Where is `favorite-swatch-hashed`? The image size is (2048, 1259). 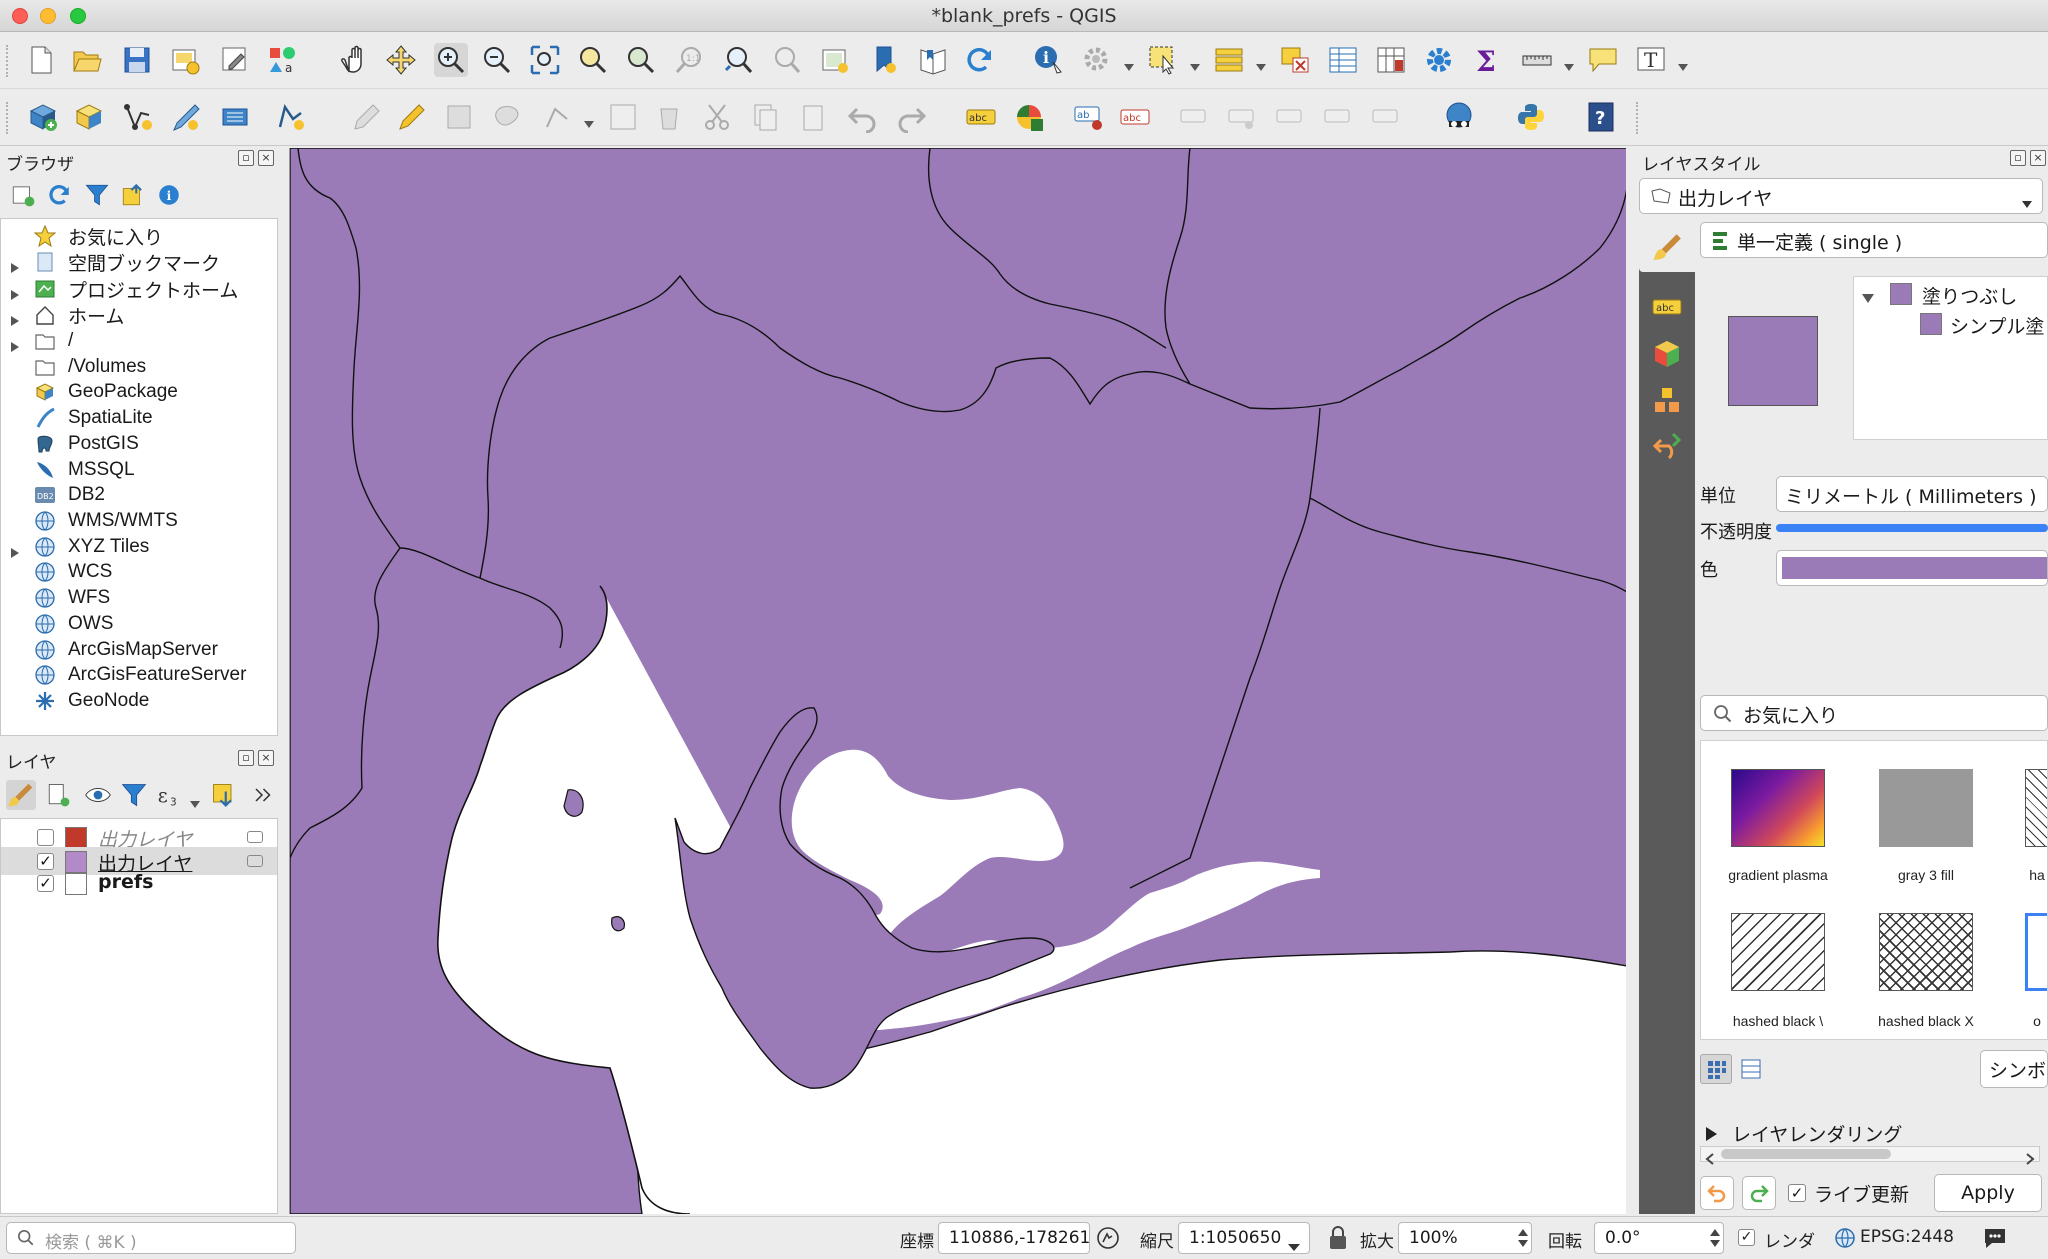 favorite-swatch-hashed is located at coordinates (2036, 808).